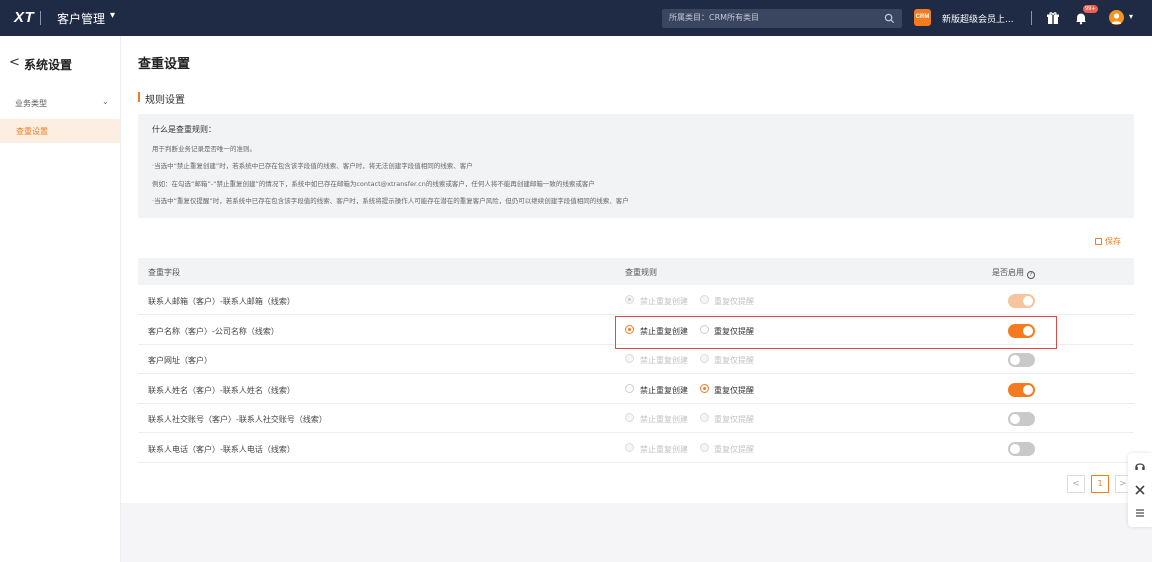 Image resolution: width=1152 pixels, height=562 pixels. What do you see at coordinates (31, 103) in the screenshot?
I see `sidebar-group-business-type: 业务类型` at bounding box center [31, 103].